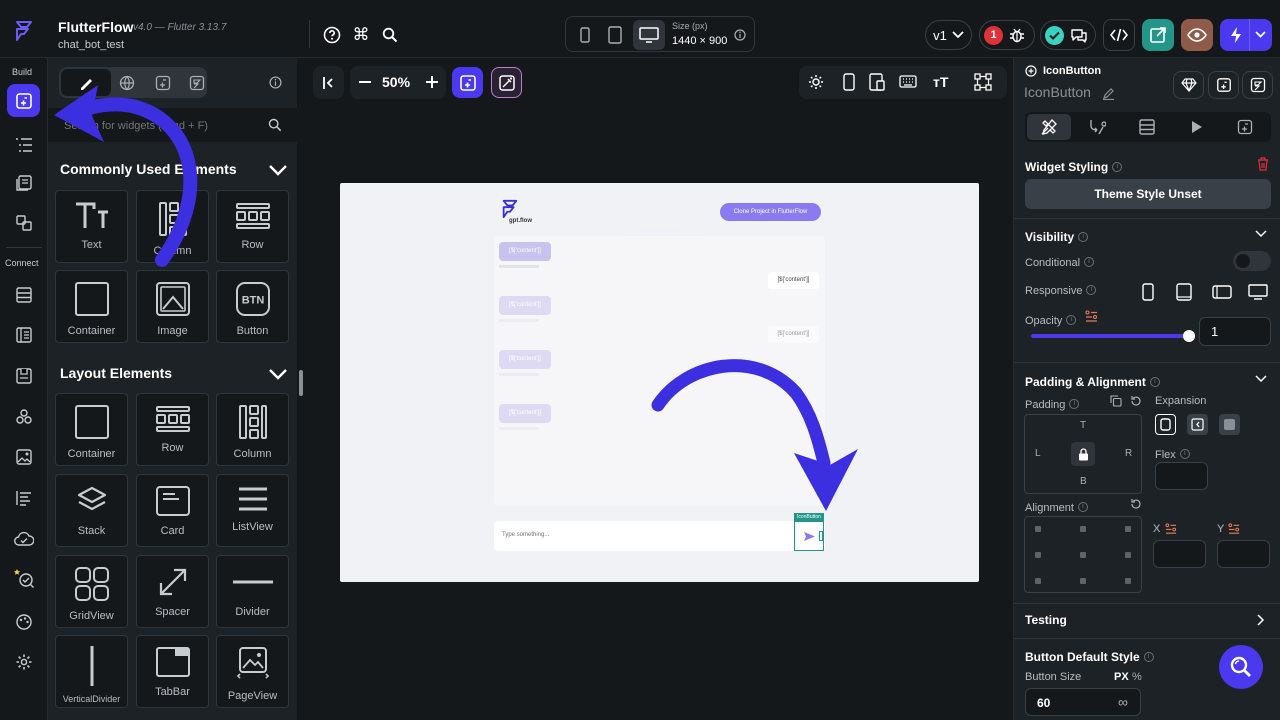 Image resolution: width=1280 pixels, height=720 pixels. What do you see at coordinates (365, 82) in the screenshot?
I see `zoom-out-icon` at bounding box center [365, 82].